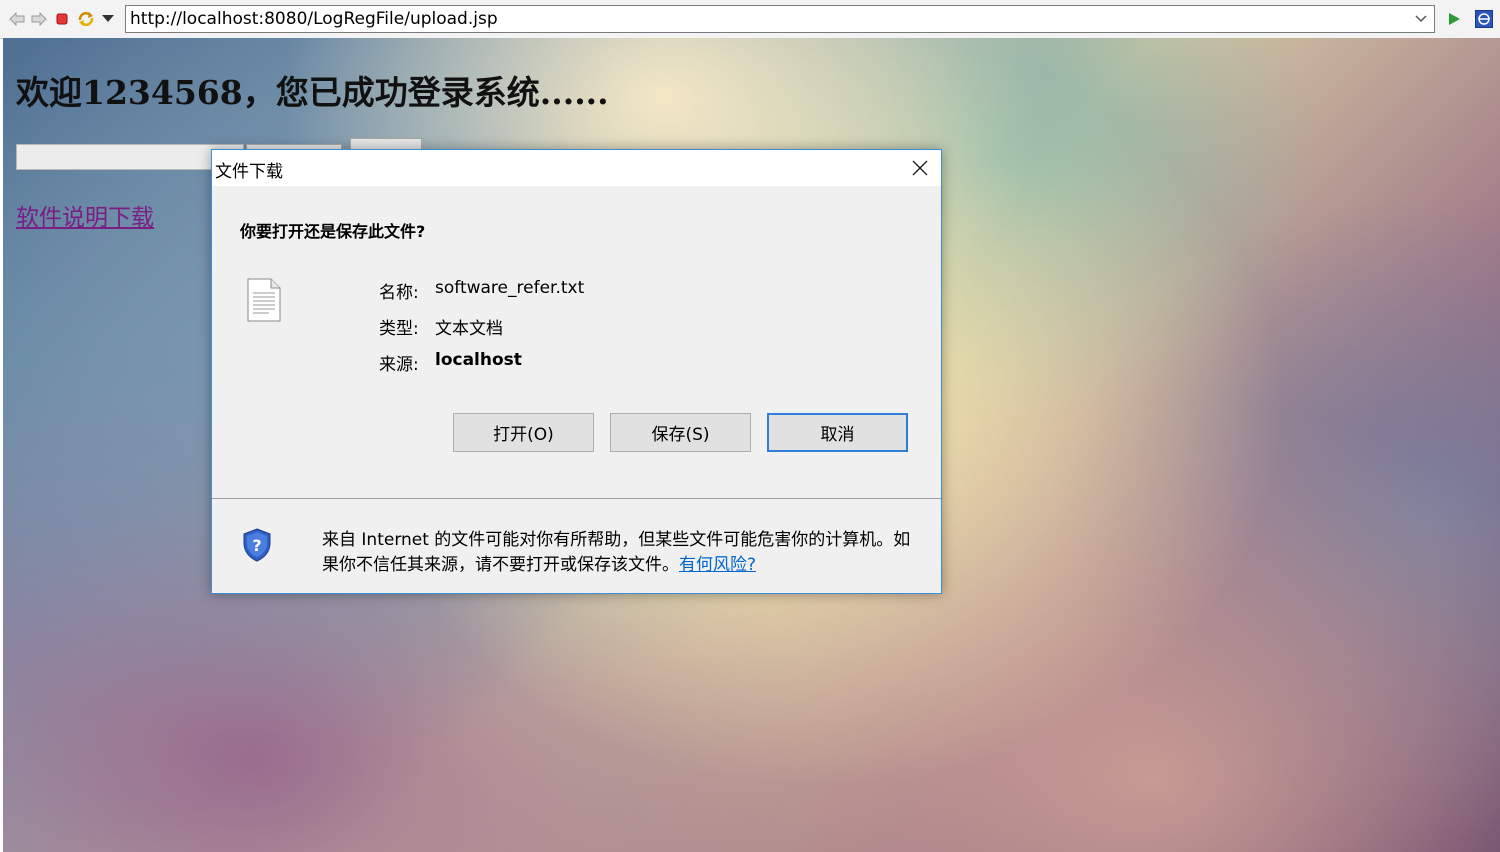 This screenshot has width=1500, height=852. Describe the element at coordinates (478, 360) in the screenshot. I see `file-source-value: localhost` at that location.